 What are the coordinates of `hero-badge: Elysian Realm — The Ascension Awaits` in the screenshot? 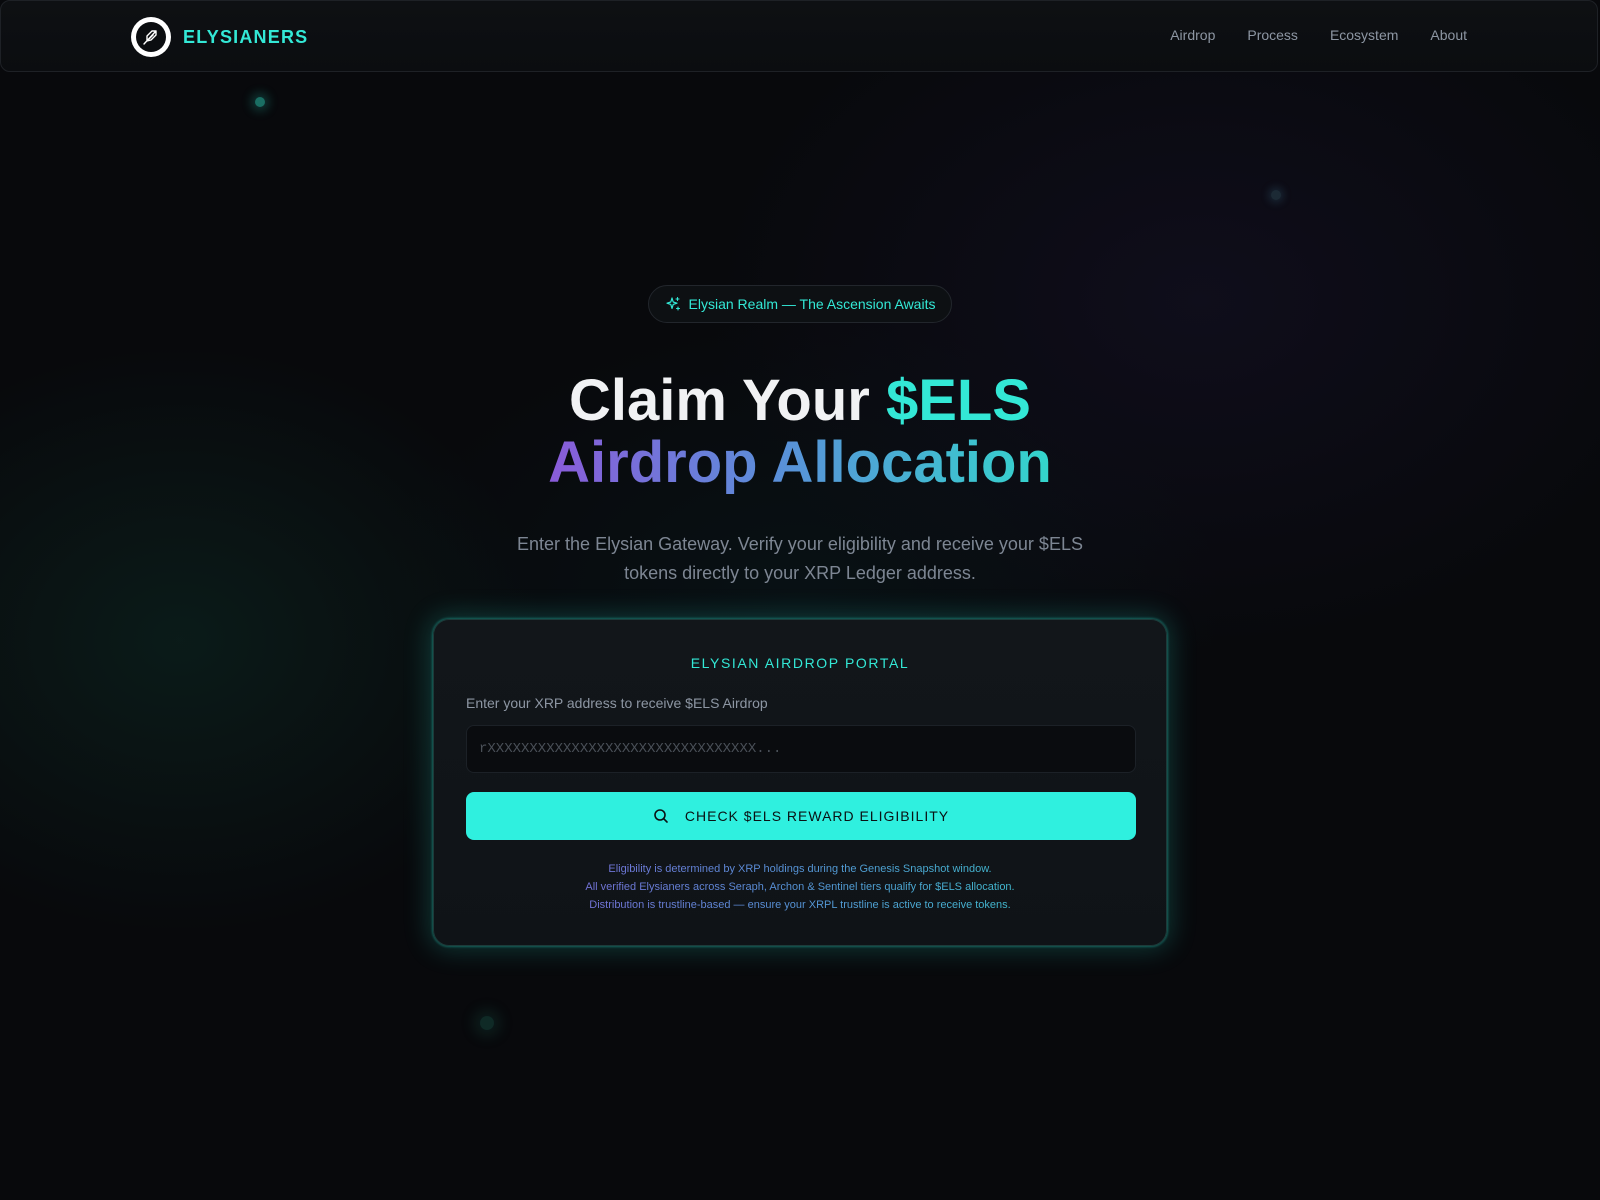 It's located at (800, 304).